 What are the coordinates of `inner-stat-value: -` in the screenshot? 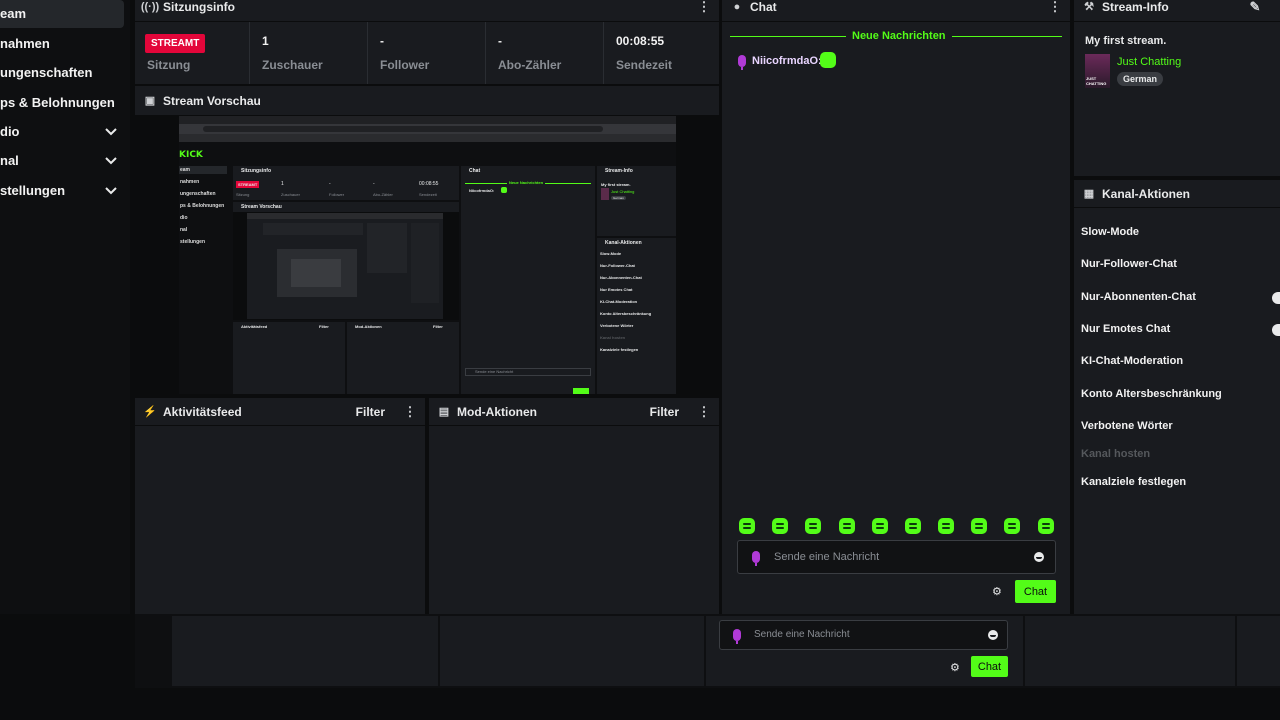 It's located at (330, 184).